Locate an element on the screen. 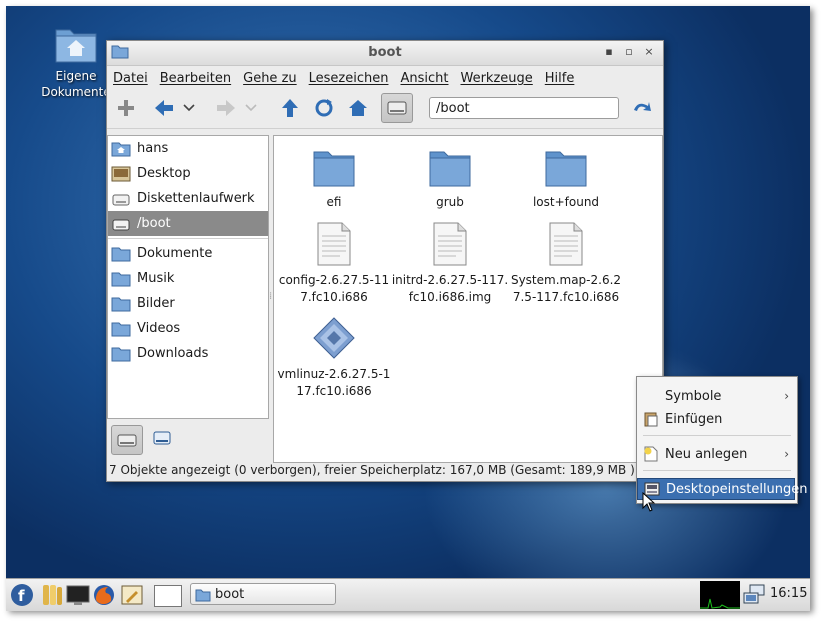 The height and width of the screenshot is (630, 830). menu-separator is located at coordinates (717, 470).